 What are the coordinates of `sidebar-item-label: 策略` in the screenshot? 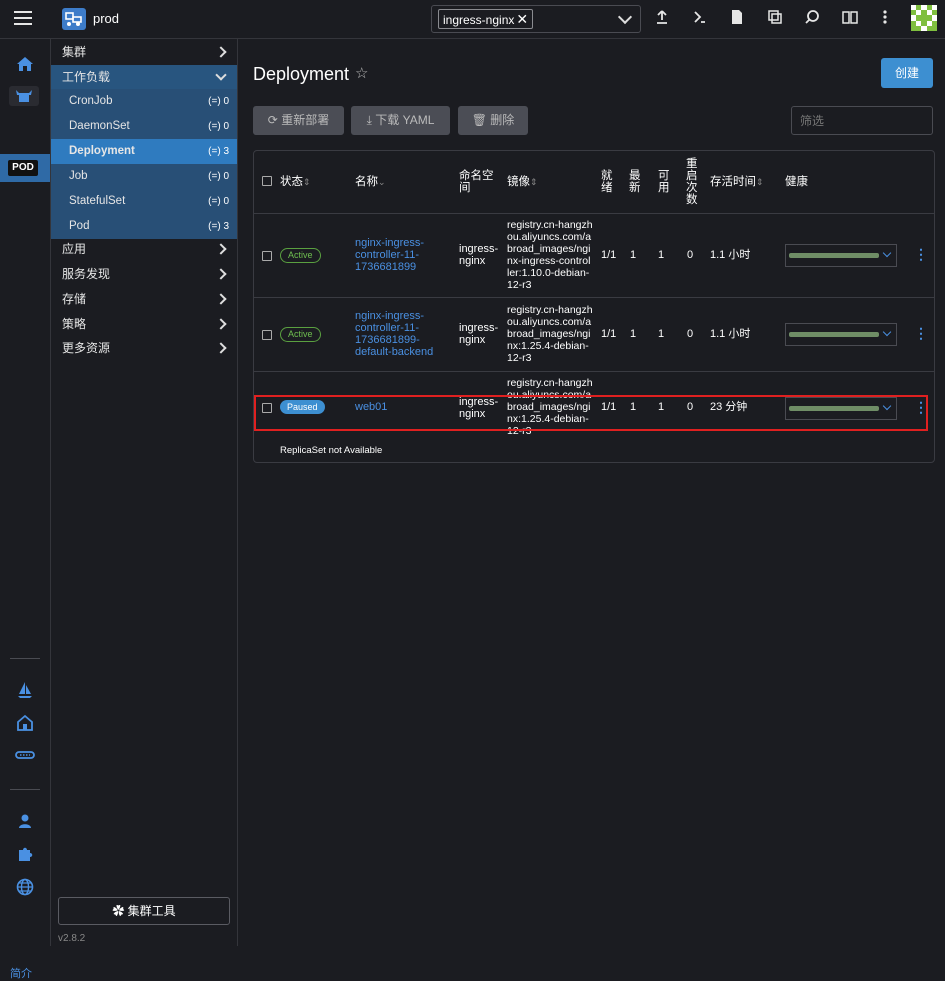 It's located at (74, 324).